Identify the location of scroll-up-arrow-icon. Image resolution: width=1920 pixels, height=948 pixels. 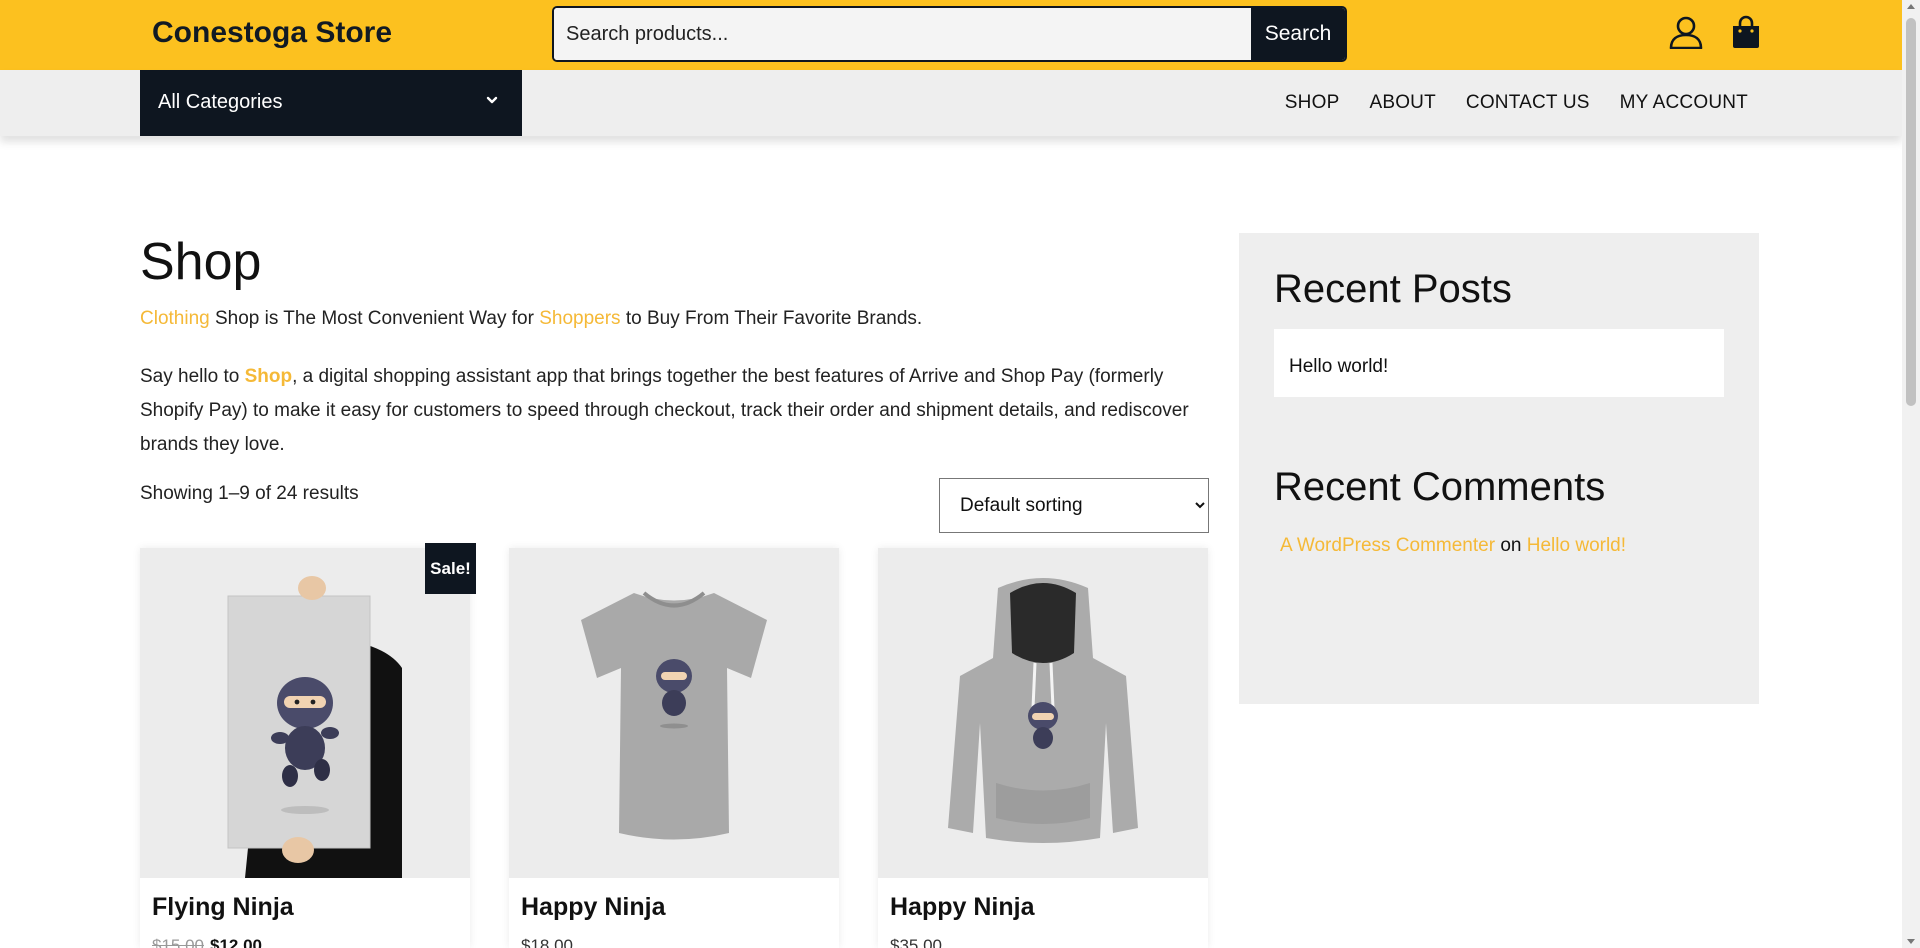
(1911, 6).